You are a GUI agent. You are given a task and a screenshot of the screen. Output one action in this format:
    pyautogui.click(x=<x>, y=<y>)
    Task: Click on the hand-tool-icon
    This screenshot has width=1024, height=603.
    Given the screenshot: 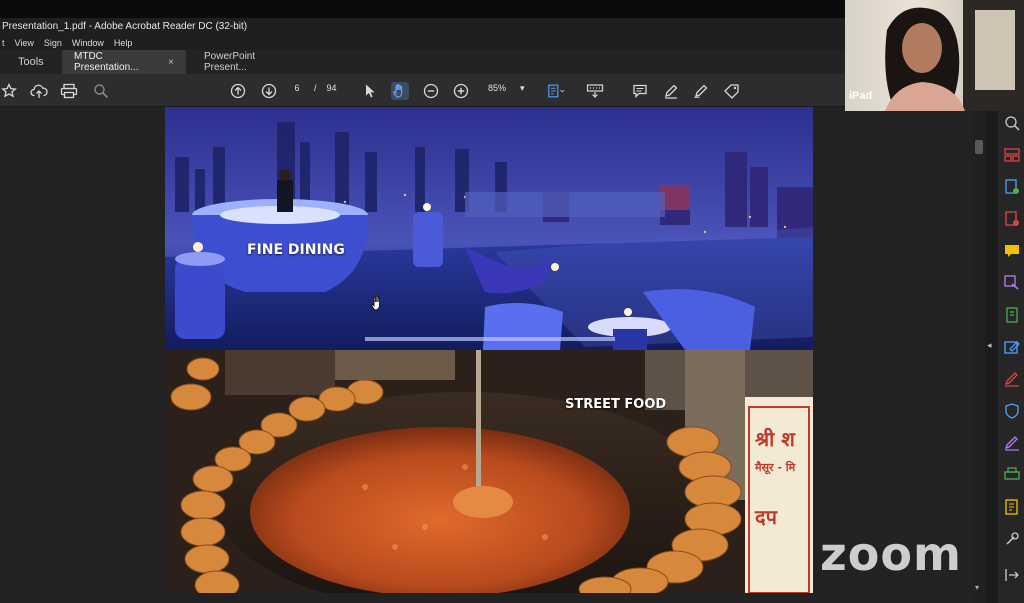 What is the action you would take?
    pyautogui.click(x=400, y=91)
    